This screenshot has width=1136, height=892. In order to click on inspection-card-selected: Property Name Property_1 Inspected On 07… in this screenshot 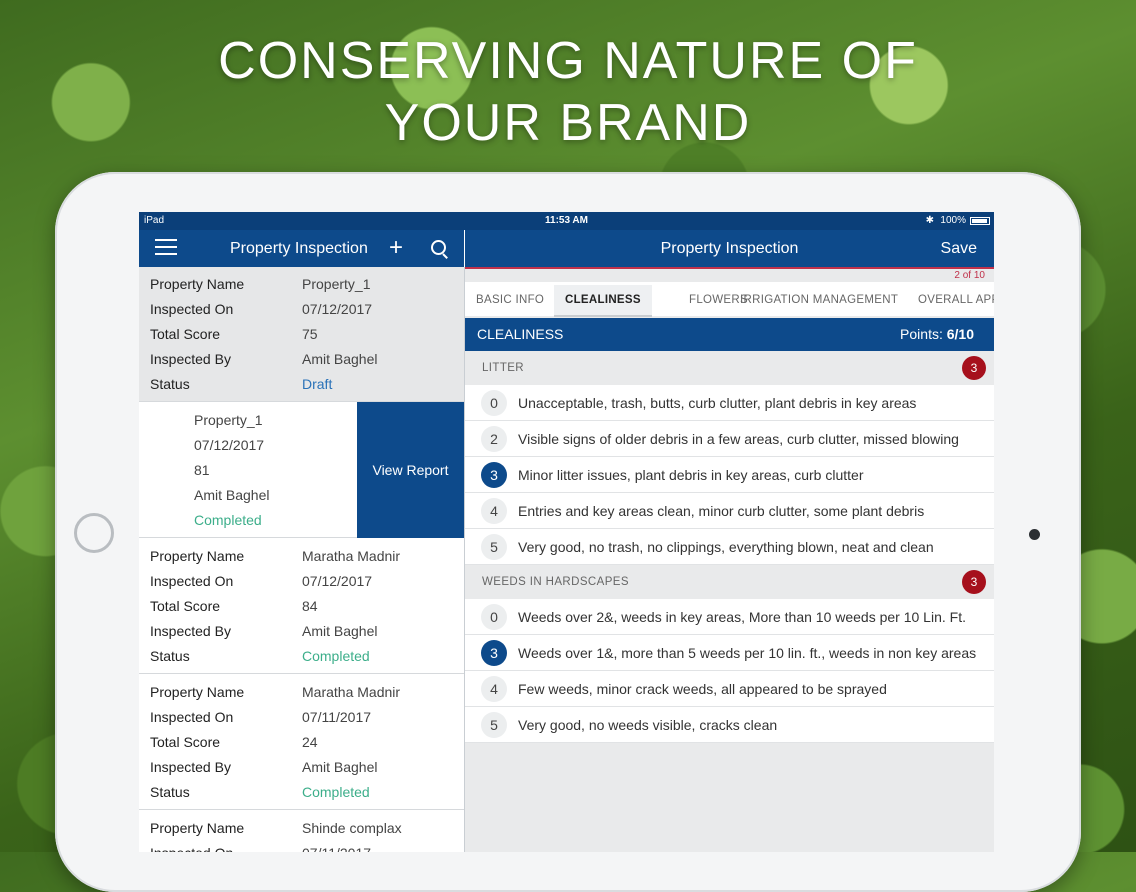, I will do `click(301, 334)`.